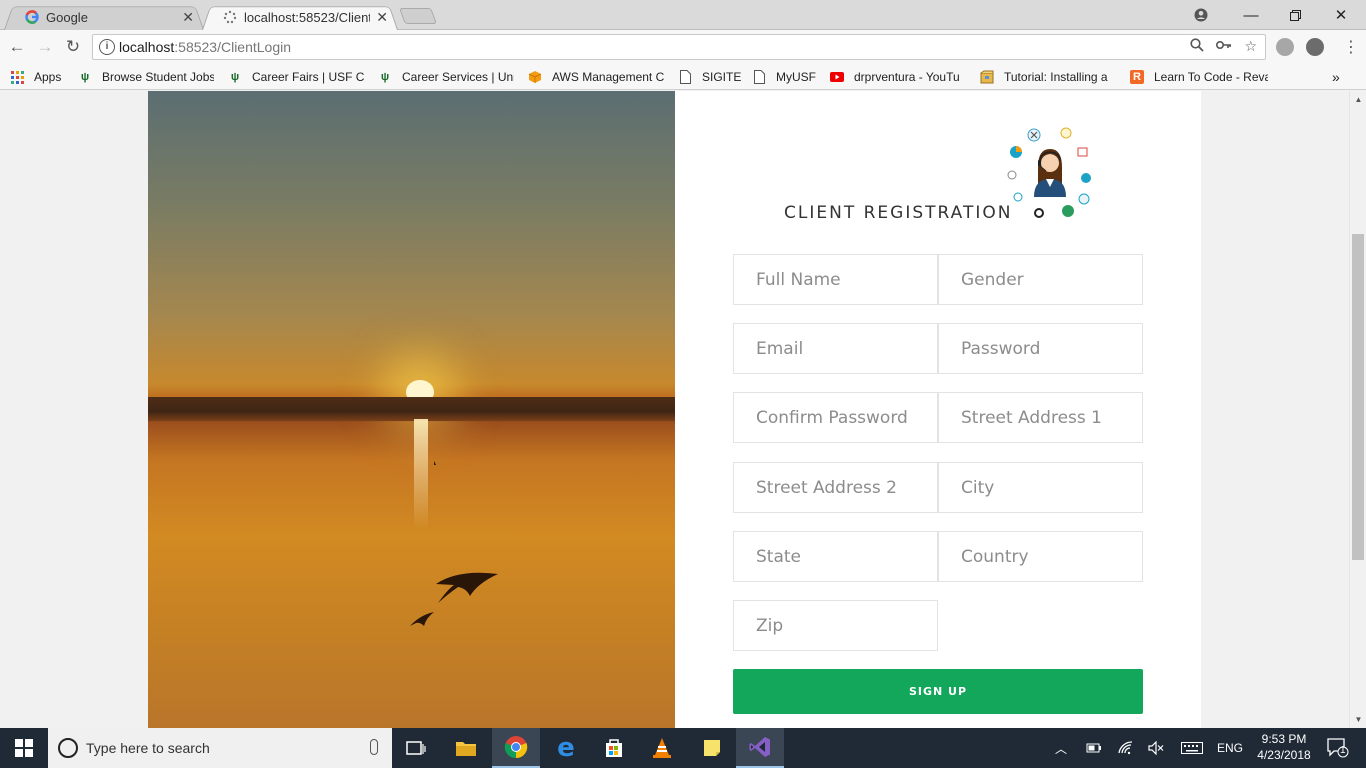 The height and width of the screenshot is (768, 1366). Describe the element at coordinates (296, 77) in the screenshot. I see `bookmark-career-fairs: ψ Career Fairs | USF Ca` at that location.